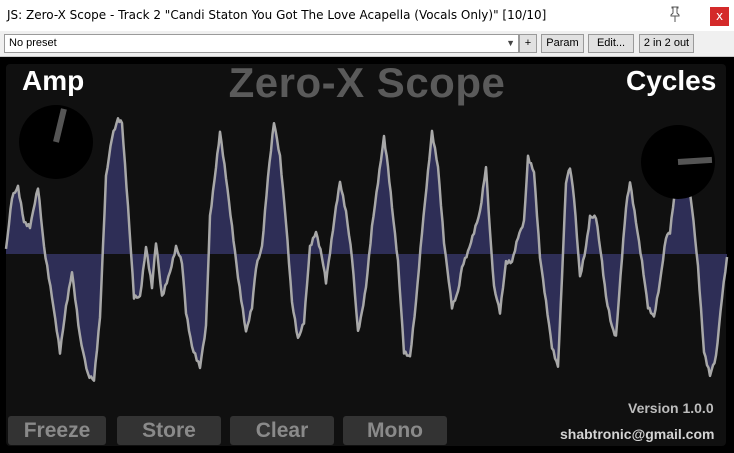 The height and width of the screenshot is (453, 734). Describe the element at coordinates (169, 430) in the screenshot. I see `store-button: Store` at that location.